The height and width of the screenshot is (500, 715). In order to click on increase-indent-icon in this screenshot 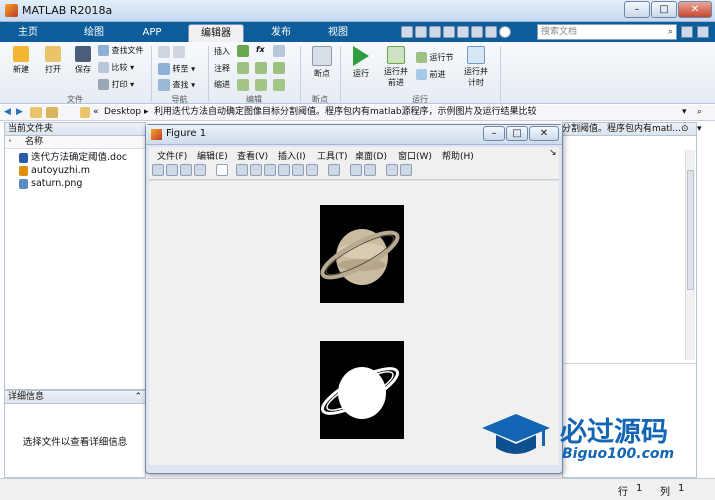, I will do `click(261, 85)`.